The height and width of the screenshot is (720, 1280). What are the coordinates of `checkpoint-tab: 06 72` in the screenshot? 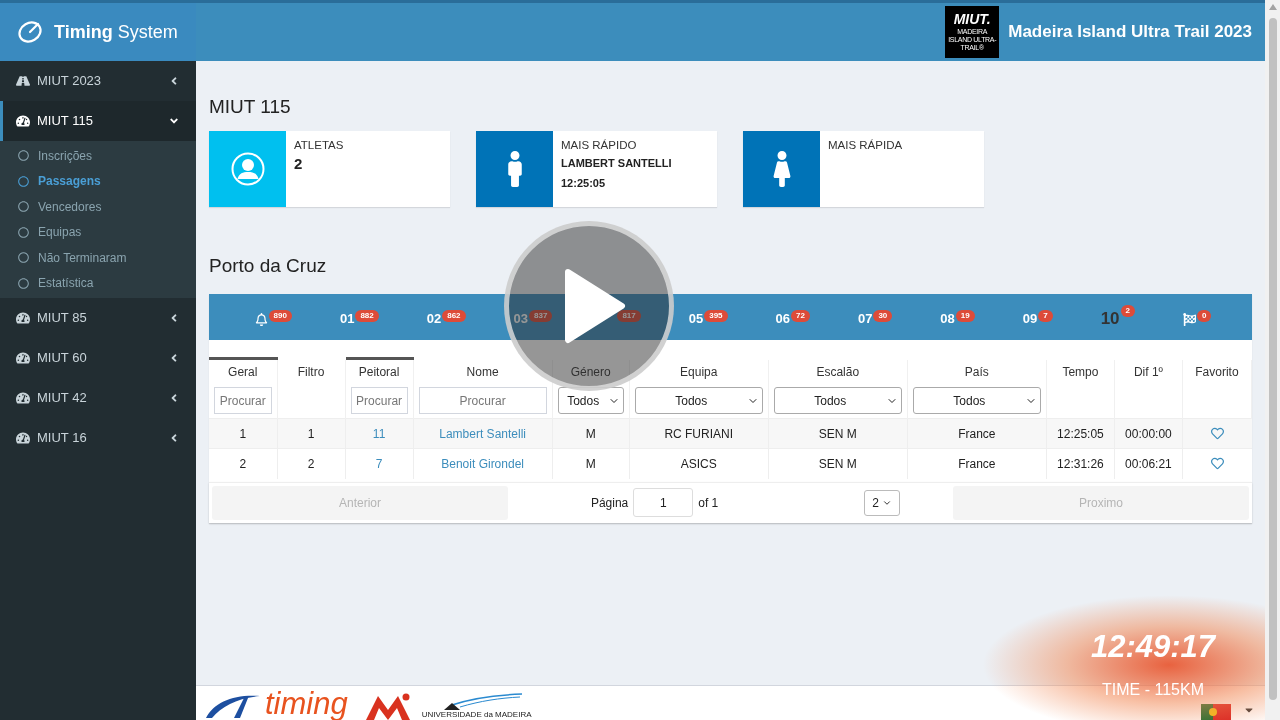 It's located at (792, 317).